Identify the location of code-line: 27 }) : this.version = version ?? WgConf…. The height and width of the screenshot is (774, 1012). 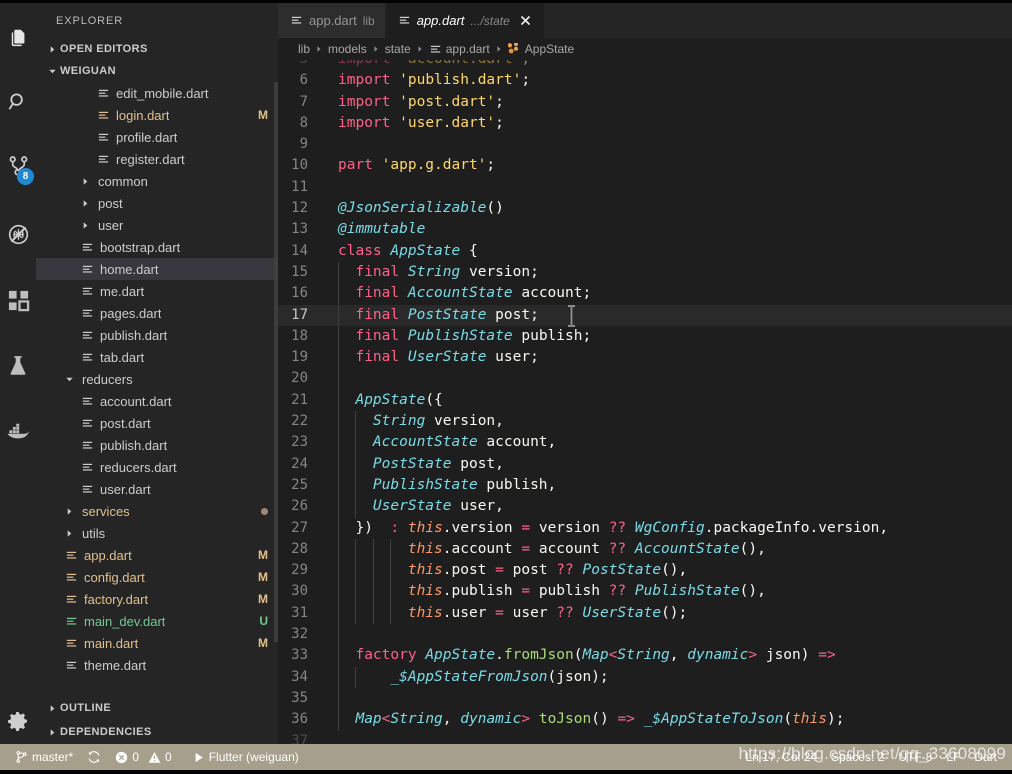
(645, 528).